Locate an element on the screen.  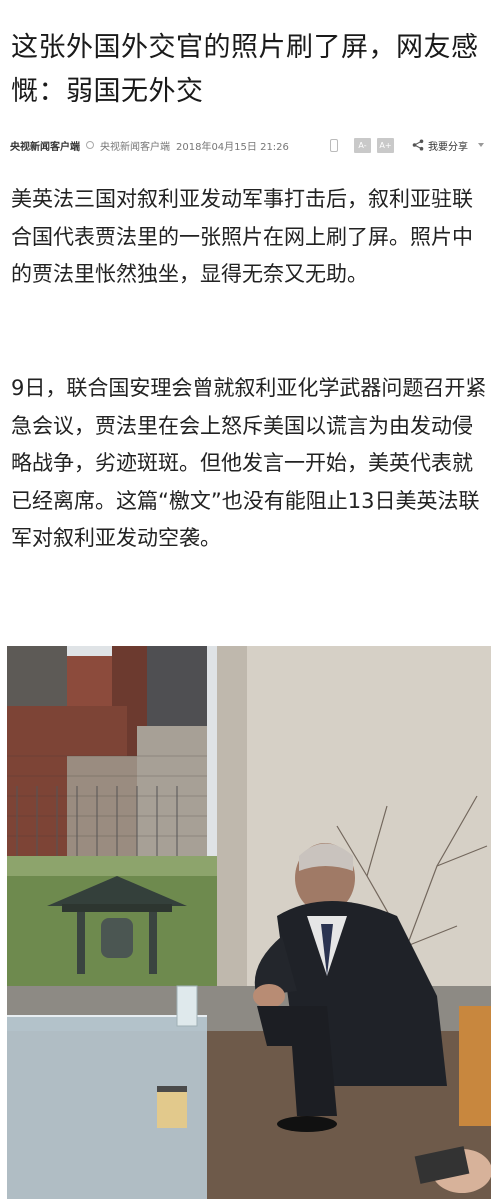
font-decrease-button: A- is located at coordinates (362, 145).